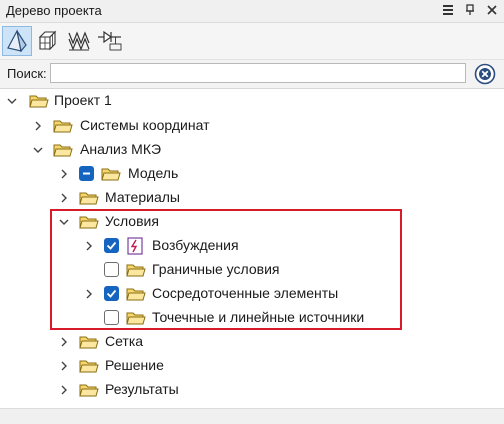 The image size is (504, 424). I want to click on tree-node-excitations: Возбуждения, so click(252, 246).